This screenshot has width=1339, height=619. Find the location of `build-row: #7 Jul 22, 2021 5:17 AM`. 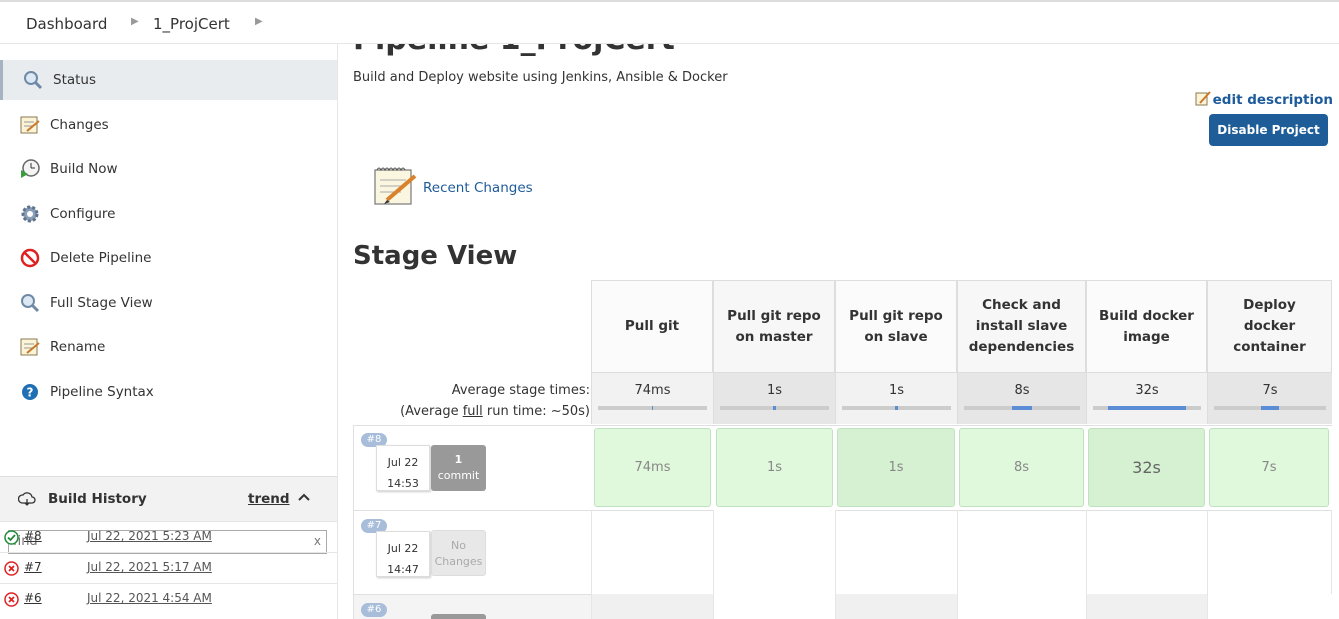

build-row: #7 Jul 22, 2021 5:17 AM is located at coordinates (168, 567).